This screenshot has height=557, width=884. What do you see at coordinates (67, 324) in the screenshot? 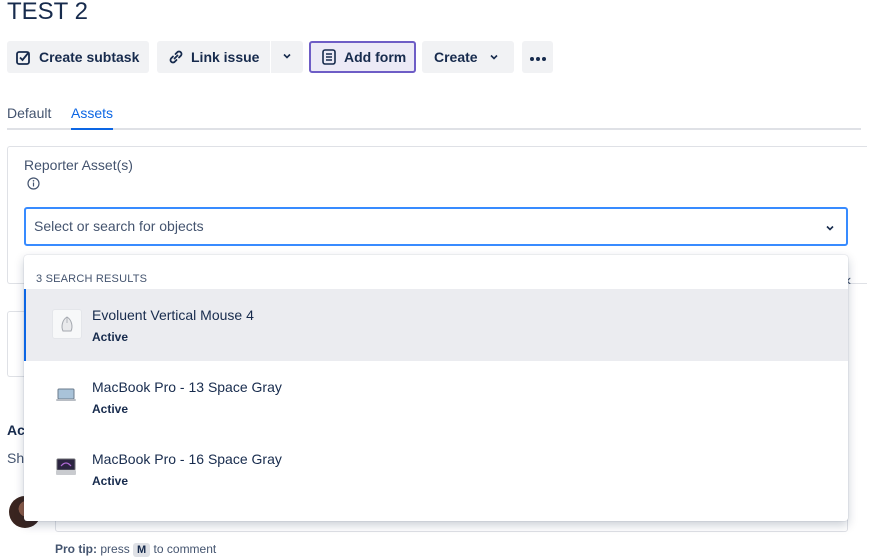
I see `mouse-icon` at bounding box center [67, 324].